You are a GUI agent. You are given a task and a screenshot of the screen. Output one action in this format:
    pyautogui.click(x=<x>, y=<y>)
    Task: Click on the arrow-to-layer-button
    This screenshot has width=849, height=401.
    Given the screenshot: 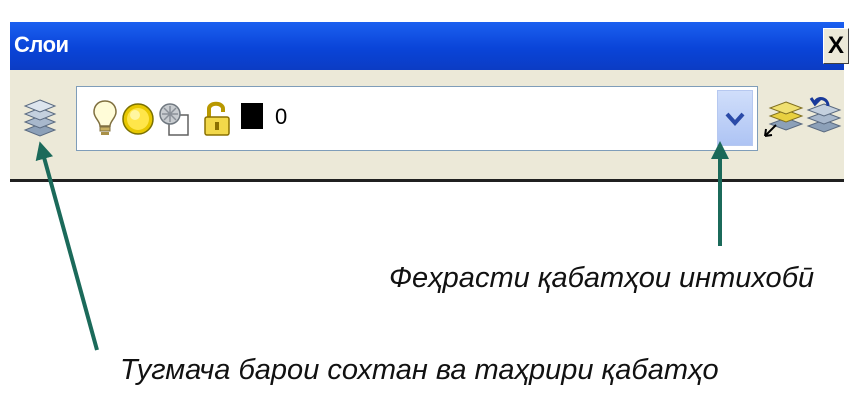 What is the action you would take?
    pyautogui.click(x=67, y=246)
    